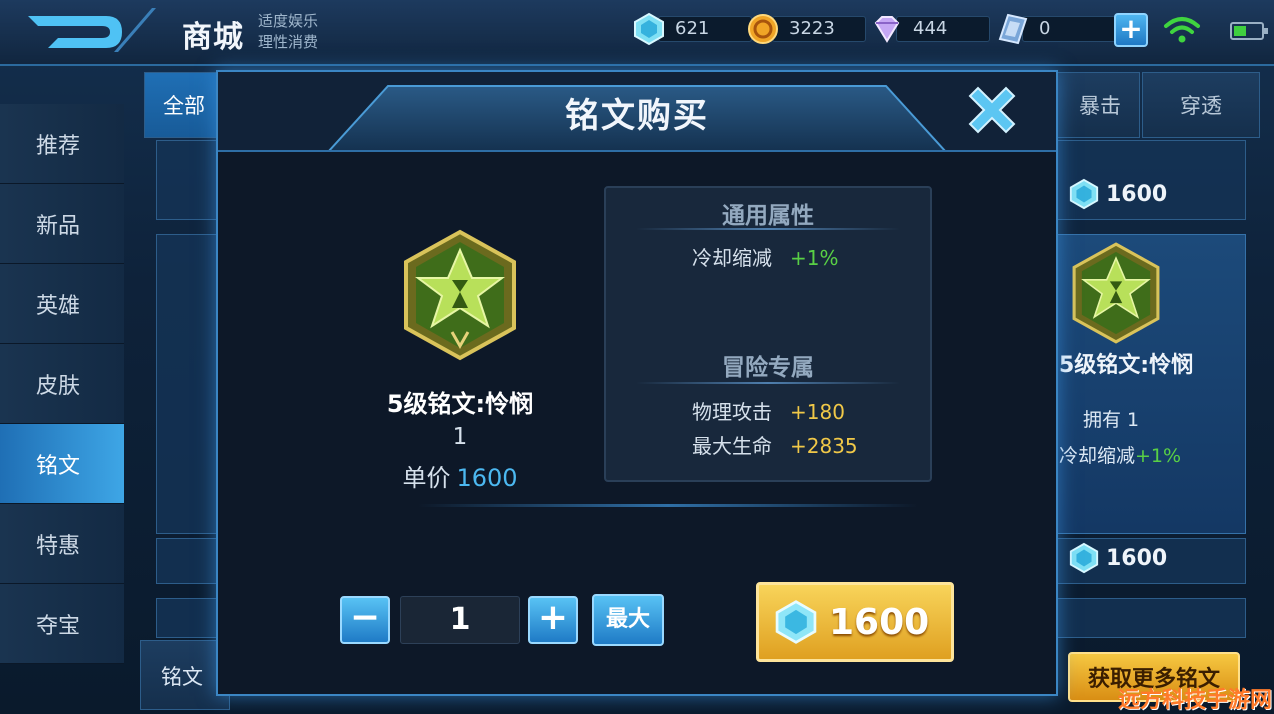 The width and height of the screenshot is (1274, 714). Describe the element at coordinates (637, 116) in the screenshot. I see `dialog-title: 铭文购买` at that location.